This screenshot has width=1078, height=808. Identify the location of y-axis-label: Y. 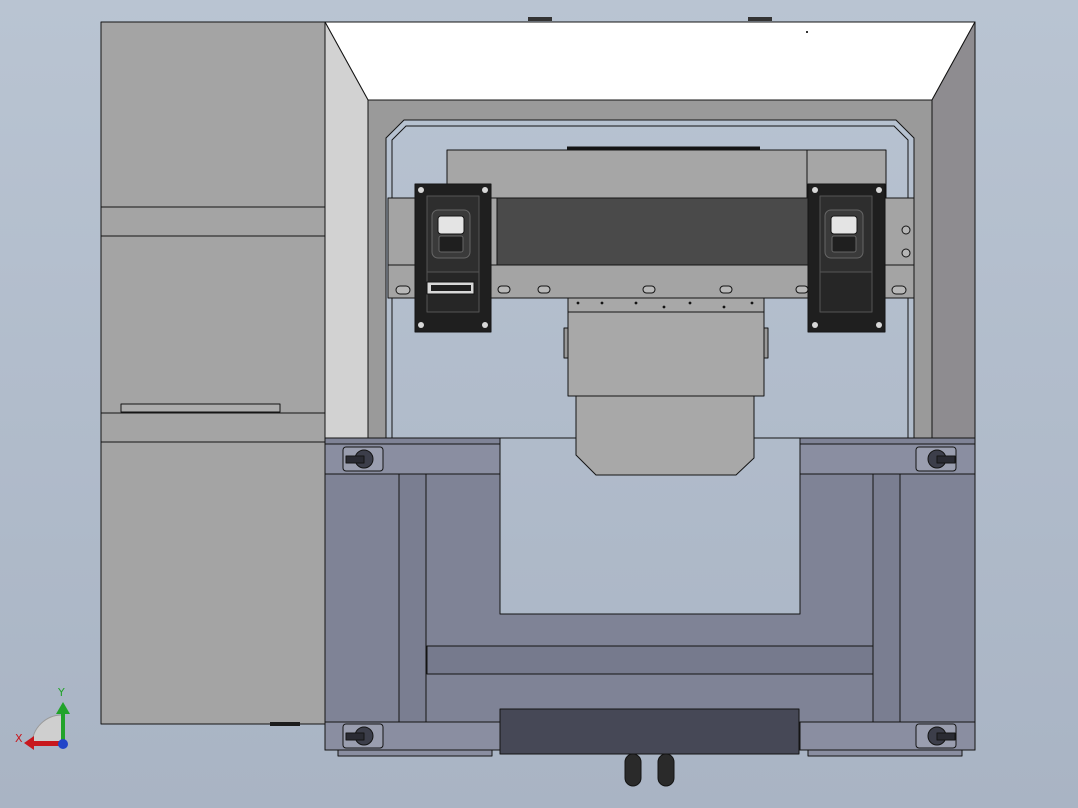
(61, 692).